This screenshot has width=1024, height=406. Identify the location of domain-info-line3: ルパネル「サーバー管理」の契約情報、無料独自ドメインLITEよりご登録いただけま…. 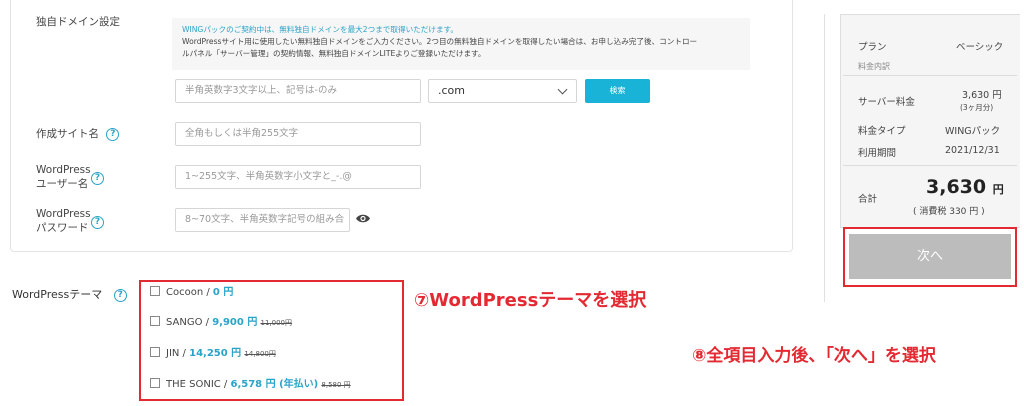
(334, 53).